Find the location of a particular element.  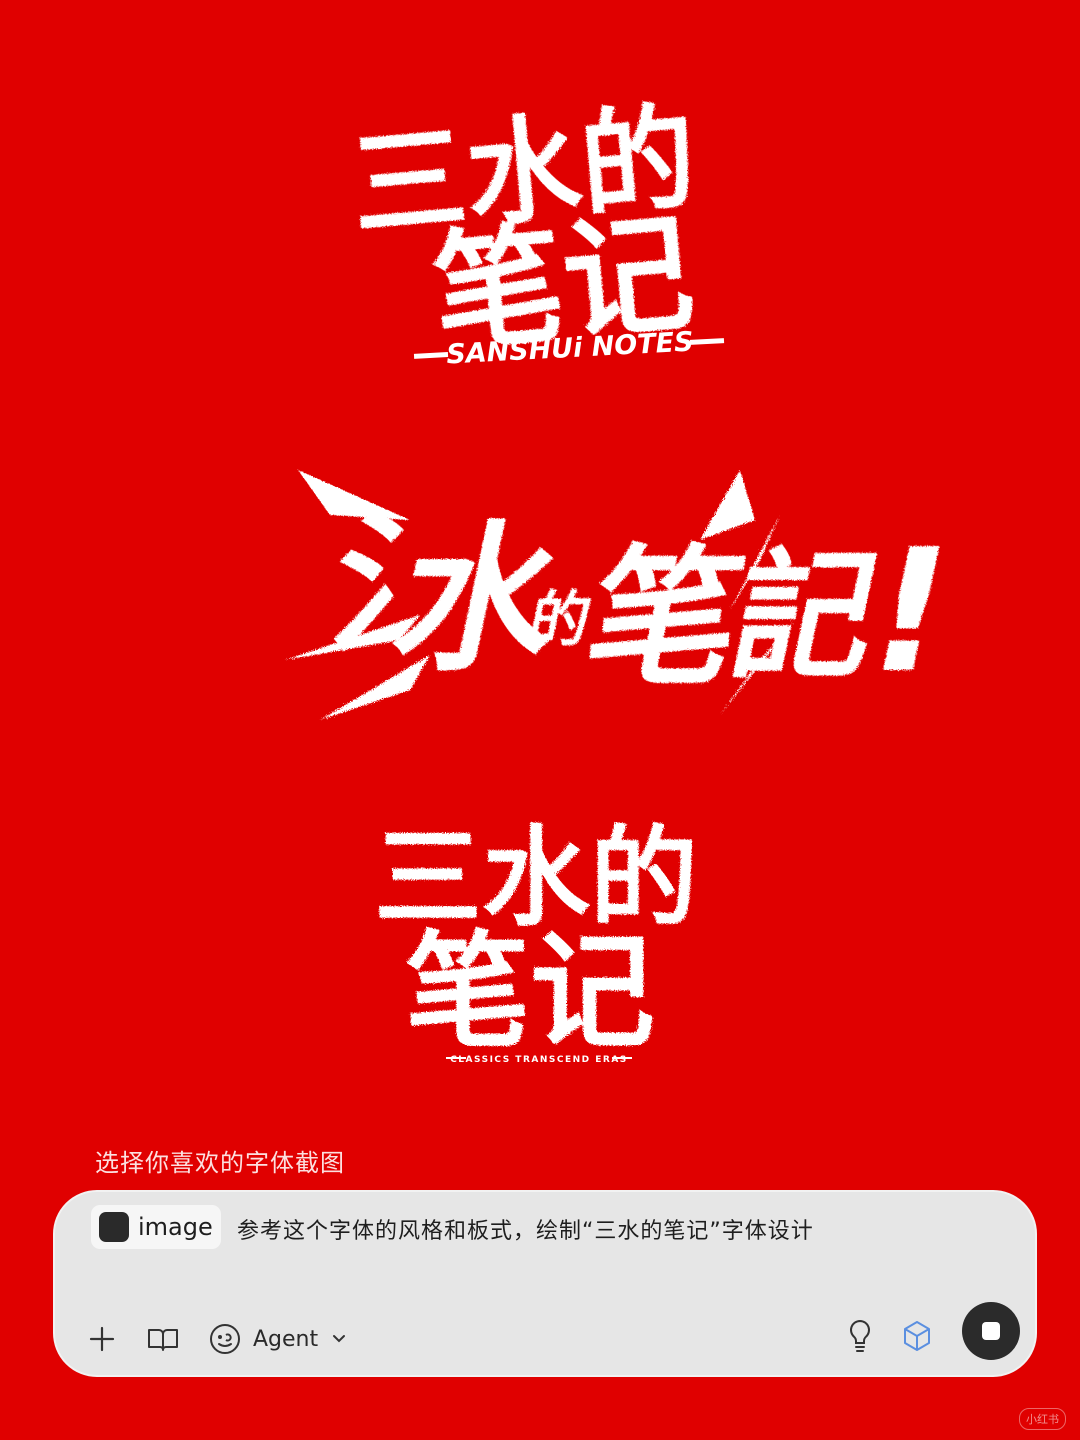

library-button is located at coordinates (163, 1339).